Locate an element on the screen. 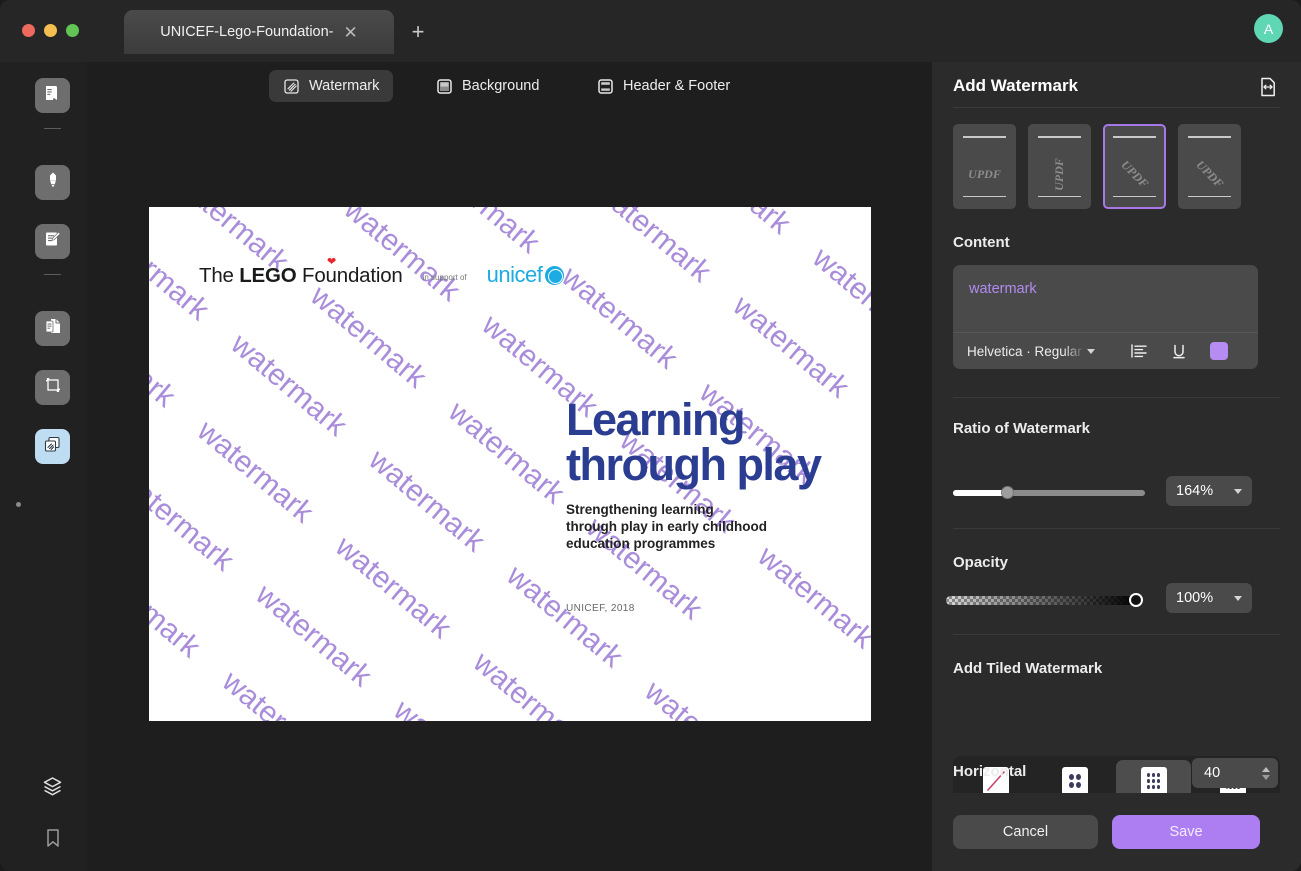  sidebar-item-watermark is located at coordinates (52, 446).